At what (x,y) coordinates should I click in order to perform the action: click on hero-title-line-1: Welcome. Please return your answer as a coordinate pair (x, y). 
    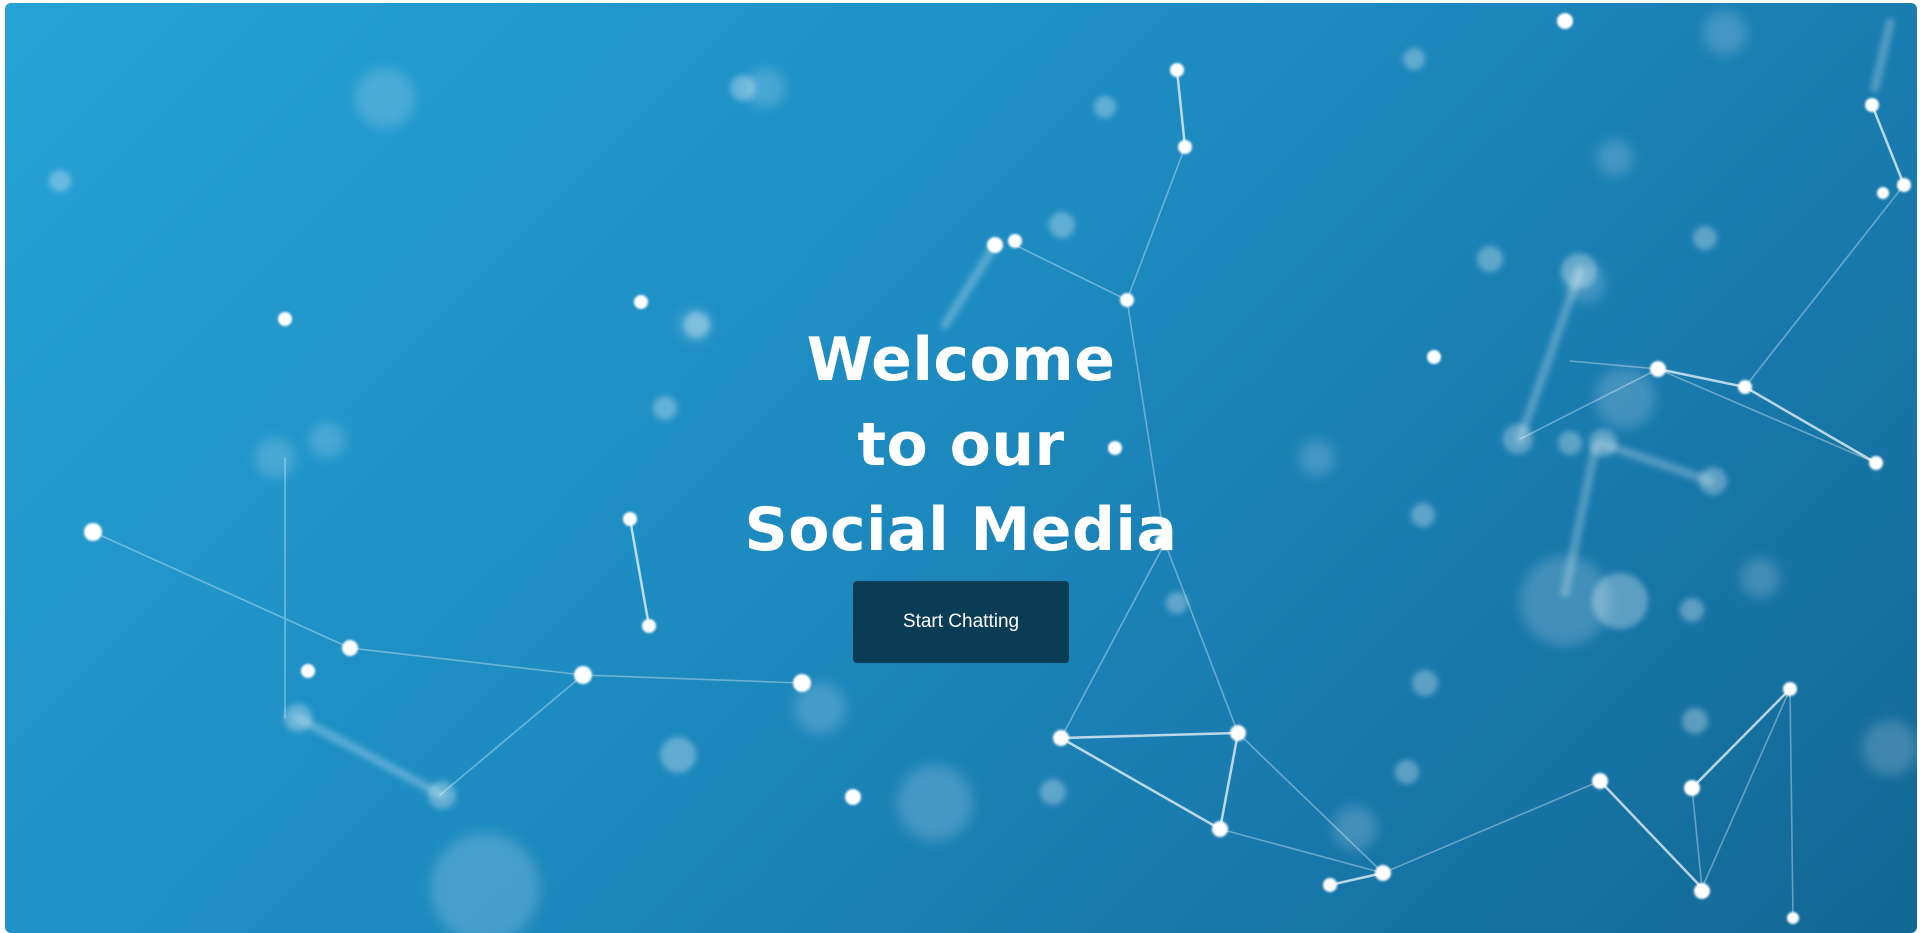
    Looking at the image, I should click on (961, 360).